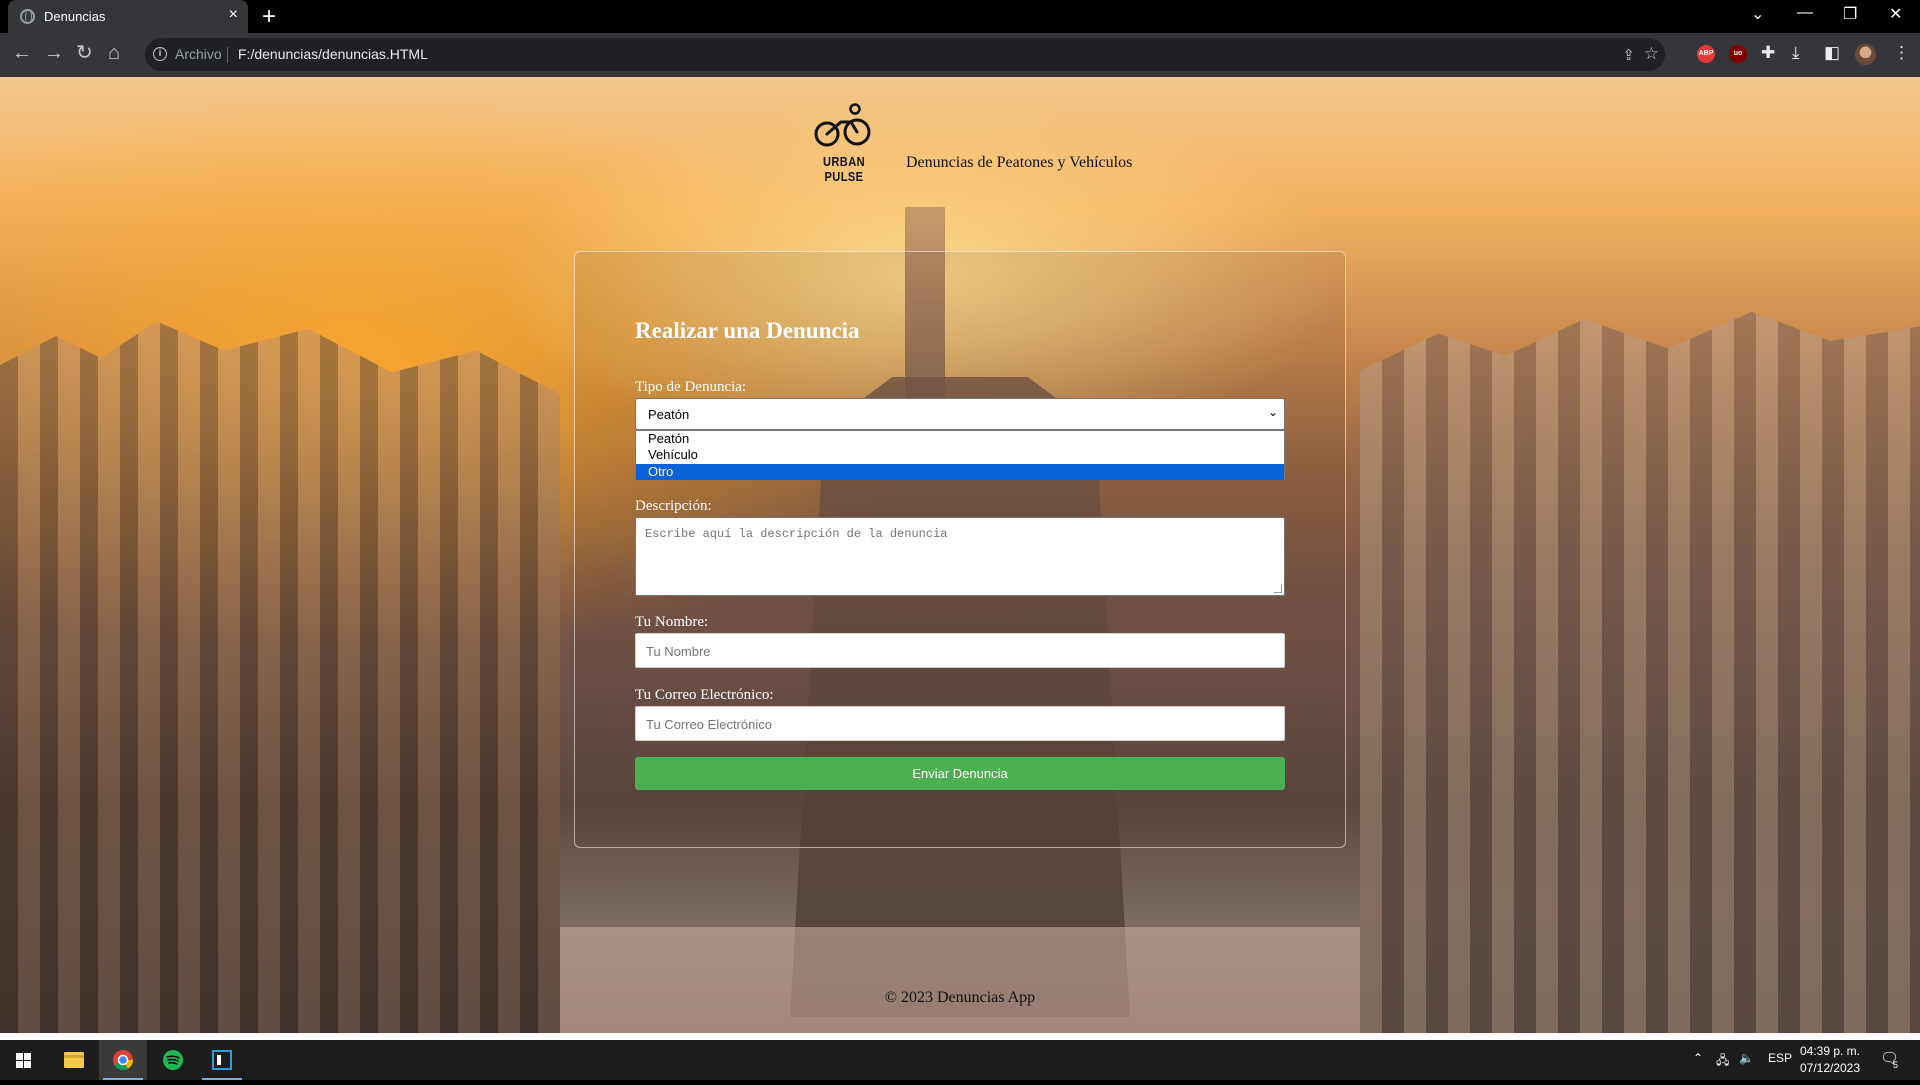 The image size is (1920, 1085). I want to click on url-text: F:/denuncias/denuncias.HTML, so click(333, 54).